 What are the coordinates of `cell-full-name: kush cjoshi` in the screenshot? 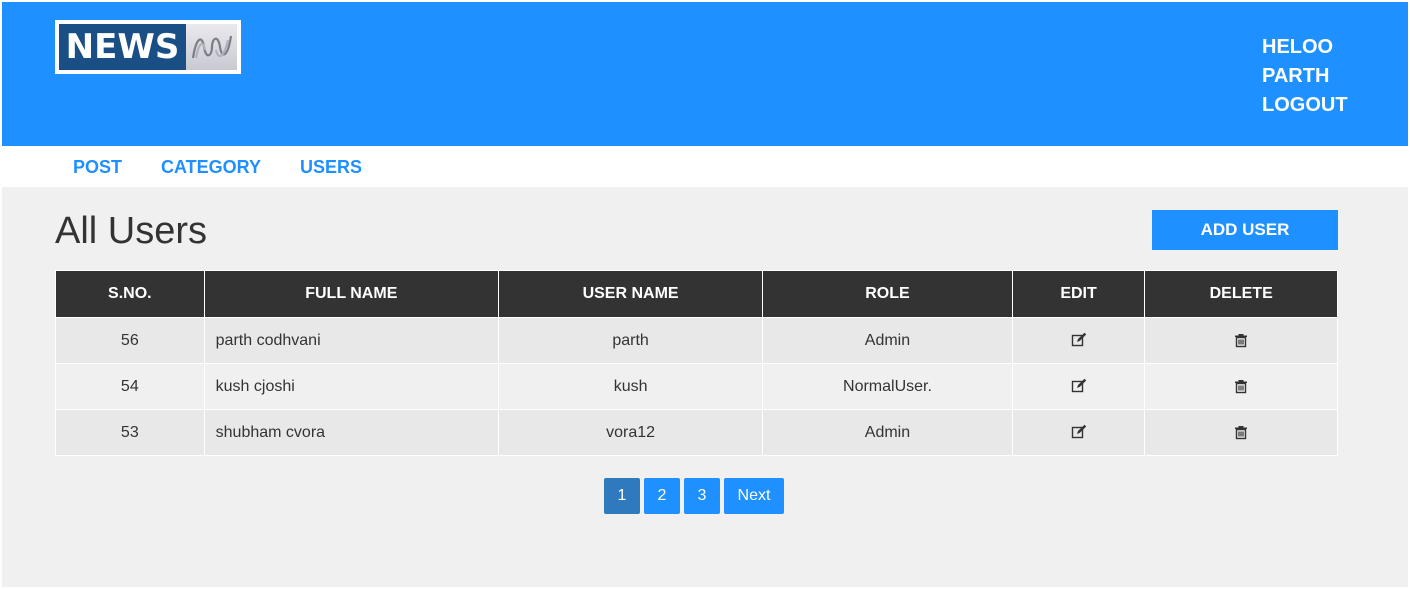 It's located at (351, 386).